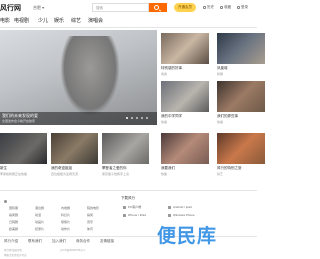  Describe the element at coordinates (171, 67) in the screenshot. I see `video-title: 特别感的好事` at that location.